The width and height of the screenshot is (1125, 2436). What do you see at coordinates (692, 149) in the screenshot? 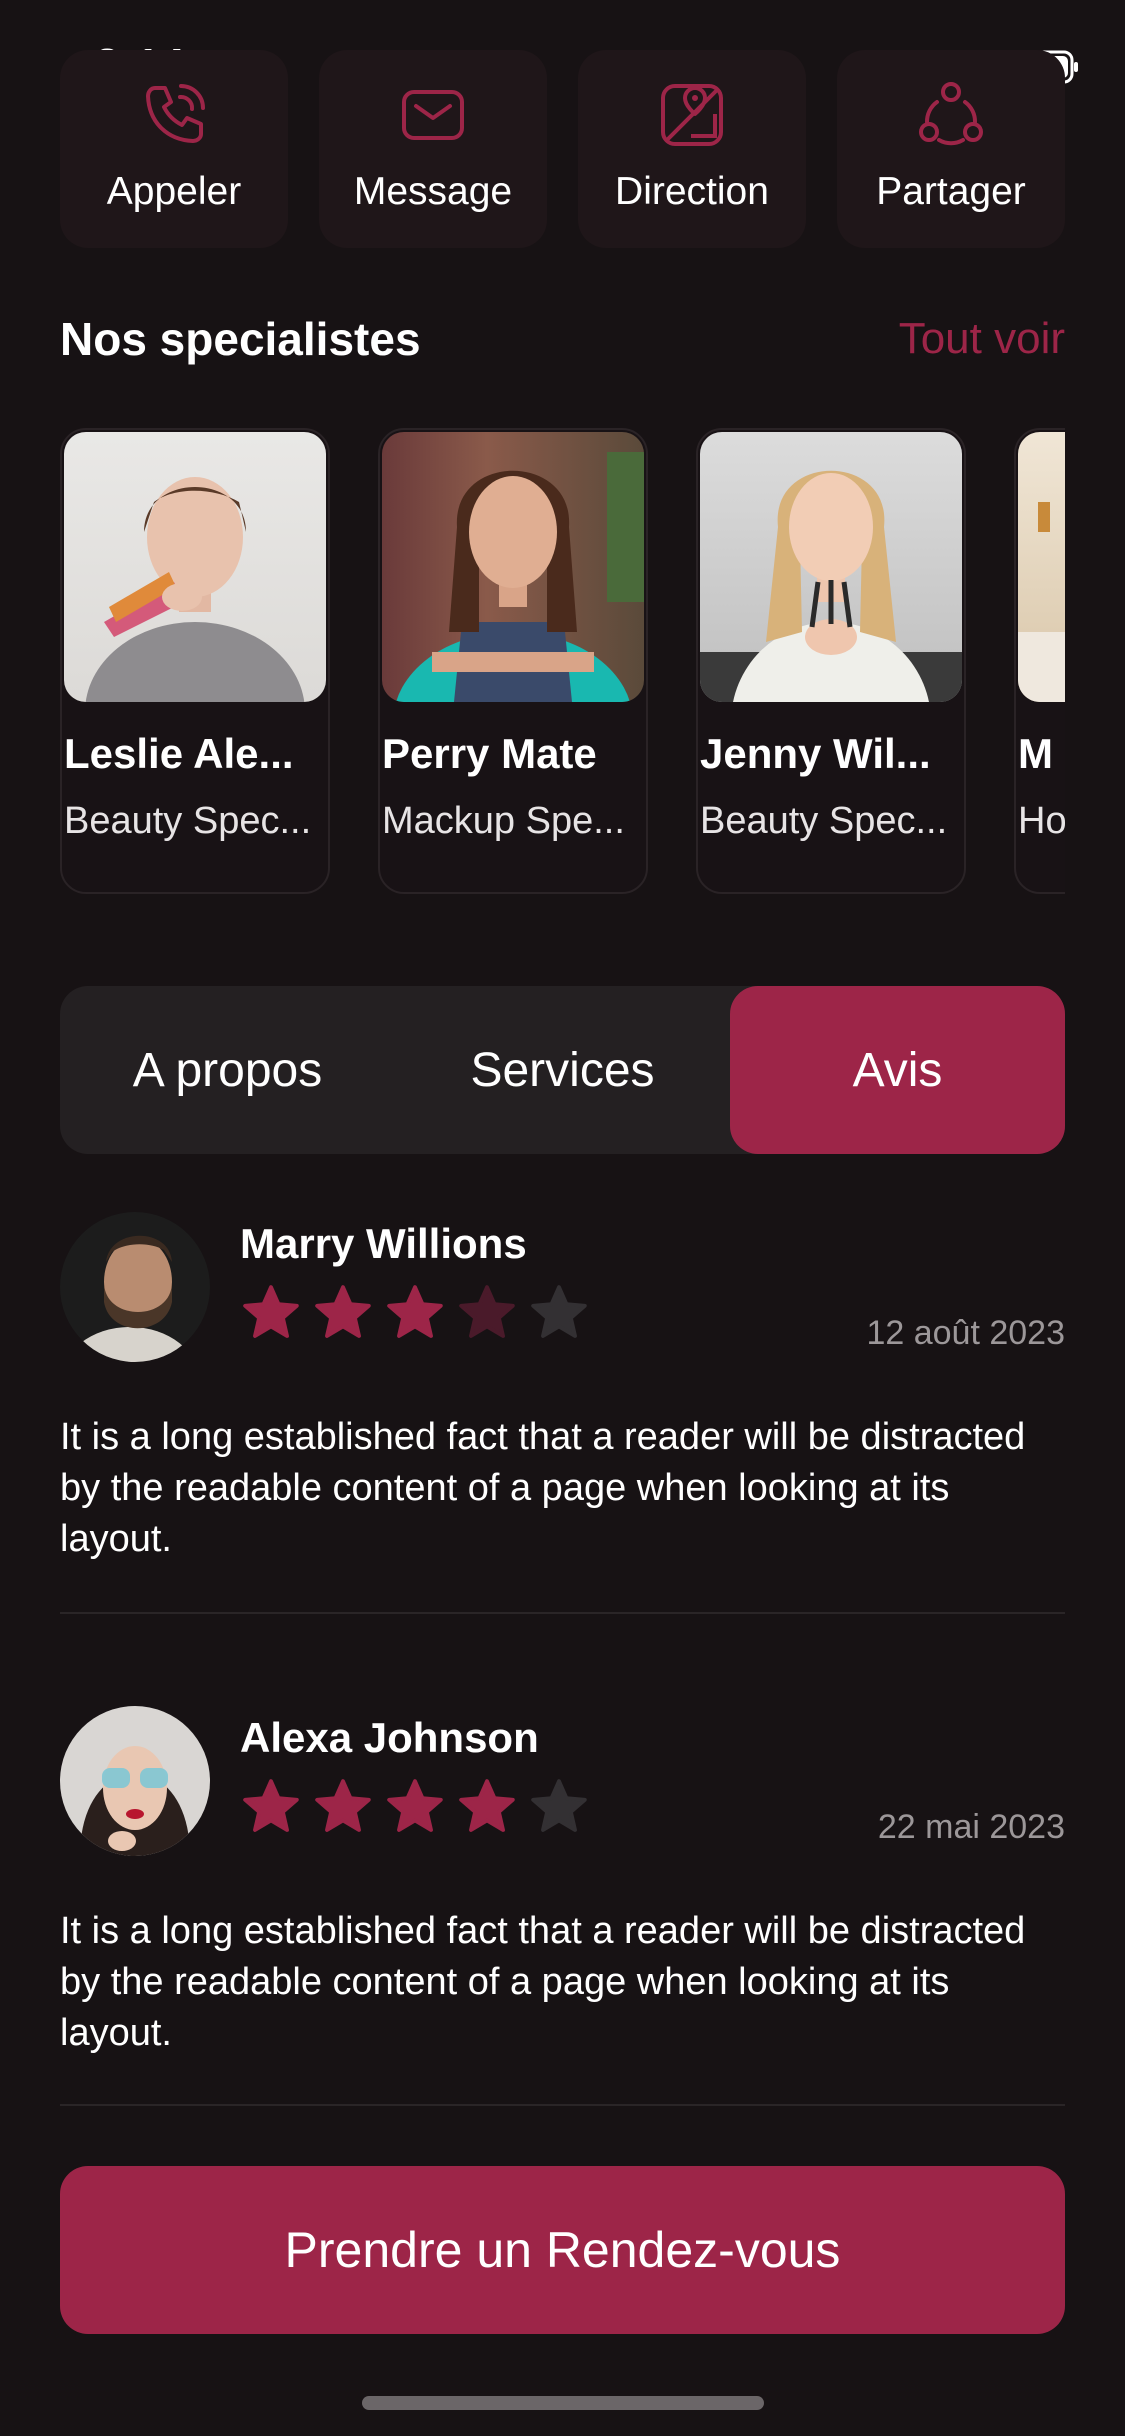
I see `direction-action: Direction` at bounding box center [692, 149].